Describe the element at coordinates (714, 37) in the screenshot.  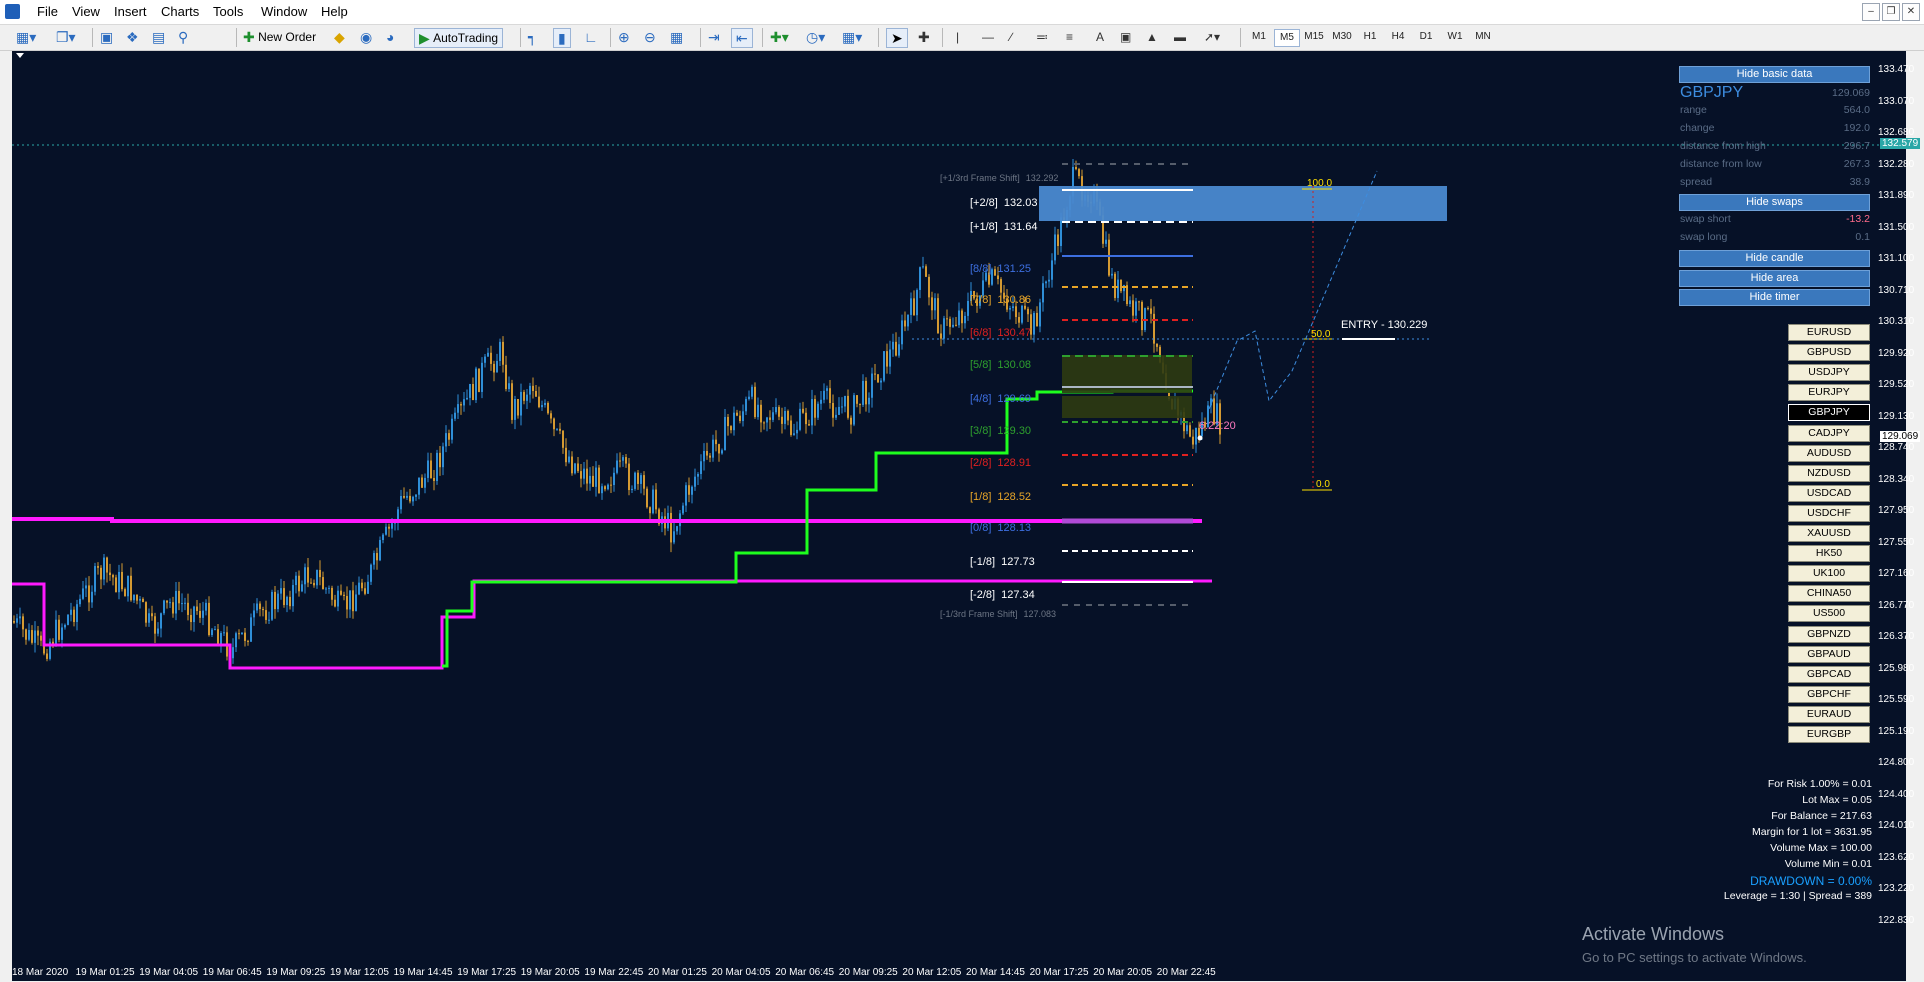
I see `autoscroll-icon: ⇥` at that location.